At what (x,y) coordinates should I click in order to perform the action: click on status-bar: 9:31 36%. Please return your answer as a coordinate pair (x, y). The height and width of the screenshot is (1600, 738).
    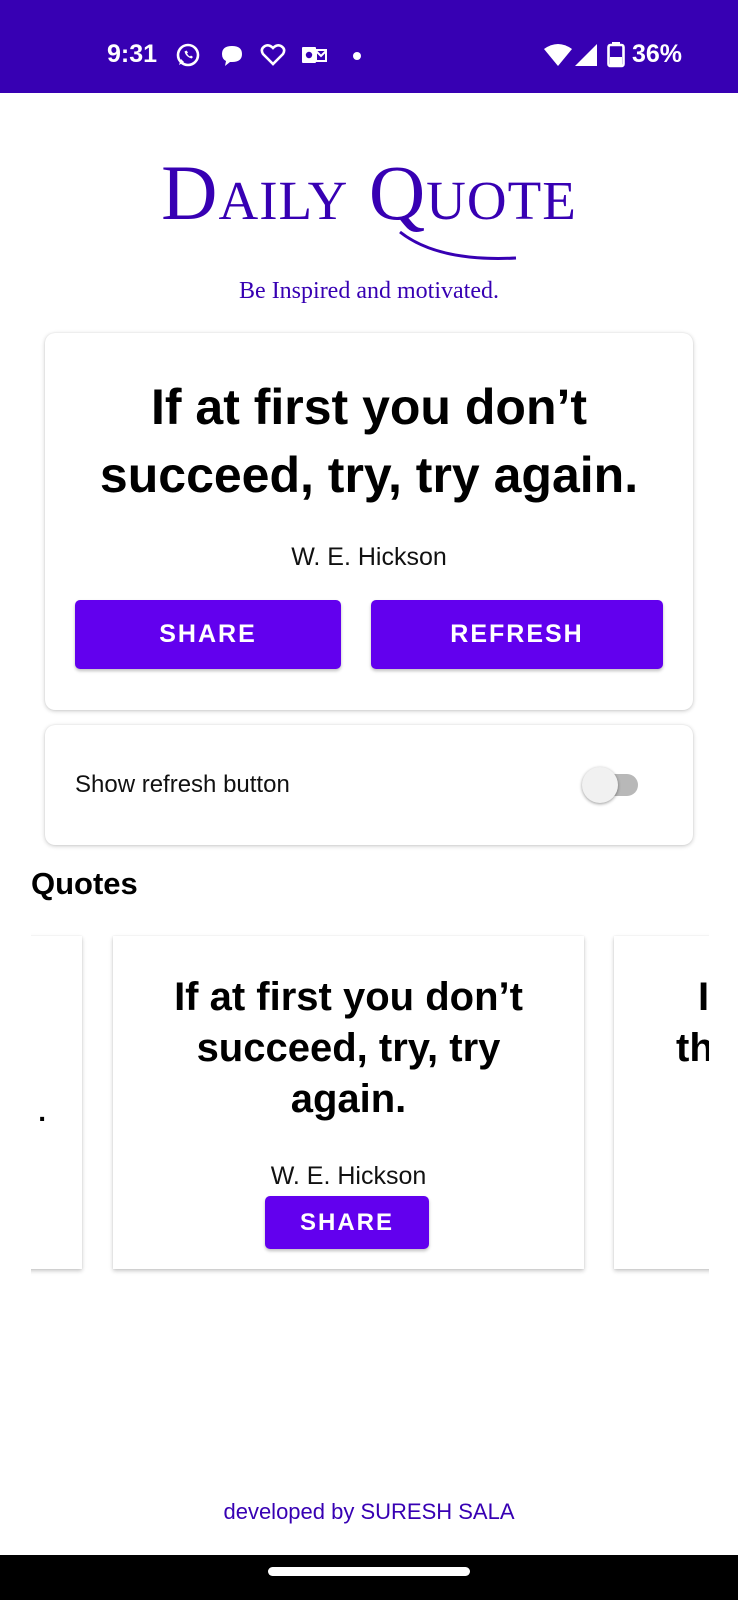
    Looking at the image, I should click on (369, 46).